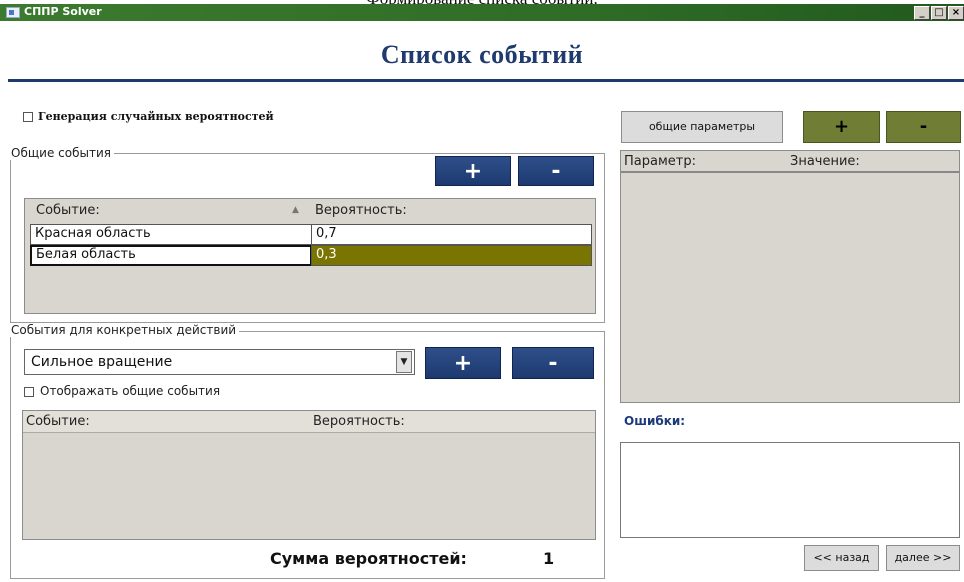 Image resolution: width=964 pixels, height=582 pixels. Describe the element at coordinates (29, 392) in the screenshot. I see `show-general-events-checkbox` at that location.